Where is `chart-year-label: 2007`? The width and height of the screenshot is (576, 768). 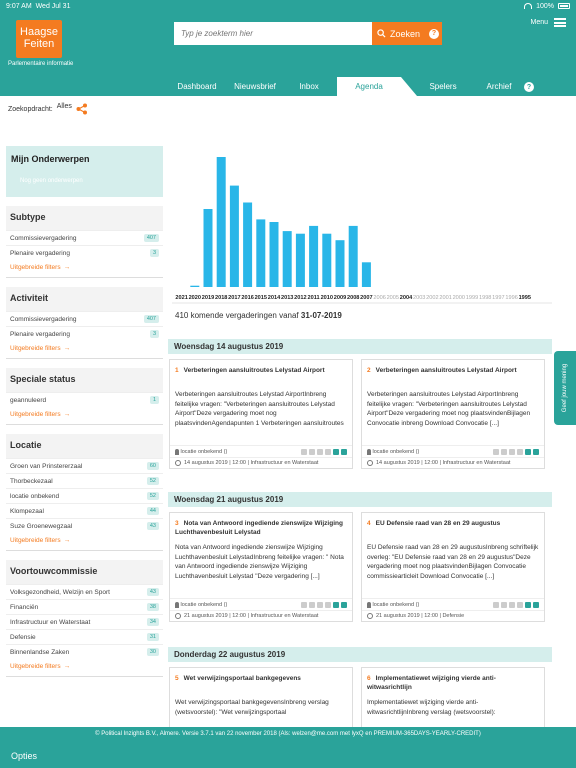
chart-year-label: 2007 is located at coordinates (366, 298).